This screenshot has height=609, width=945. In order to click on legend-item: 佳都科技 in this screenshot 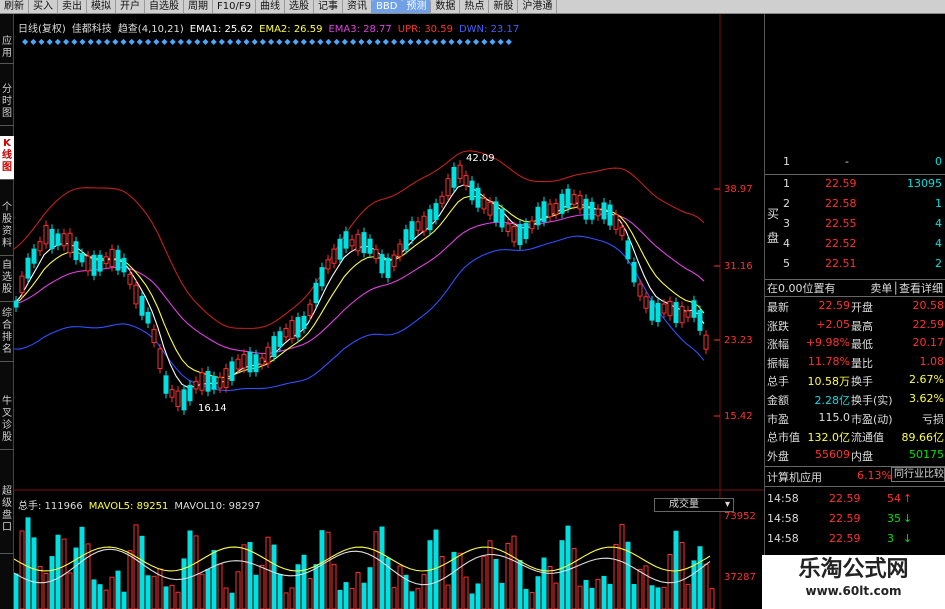, I will do `click(91, 29)`.